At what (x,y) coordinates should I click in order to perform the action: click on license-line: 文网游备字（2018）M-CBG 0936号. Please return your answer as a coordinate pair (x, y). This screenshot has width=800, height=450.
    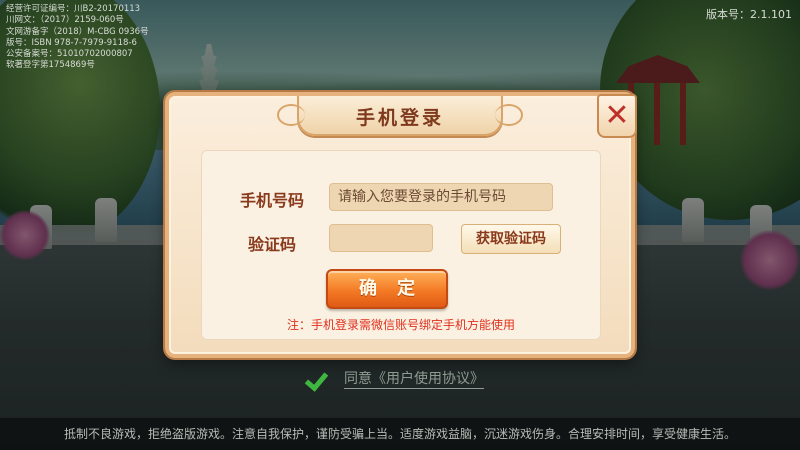
    Looking at the image, I should click on (77, 31).